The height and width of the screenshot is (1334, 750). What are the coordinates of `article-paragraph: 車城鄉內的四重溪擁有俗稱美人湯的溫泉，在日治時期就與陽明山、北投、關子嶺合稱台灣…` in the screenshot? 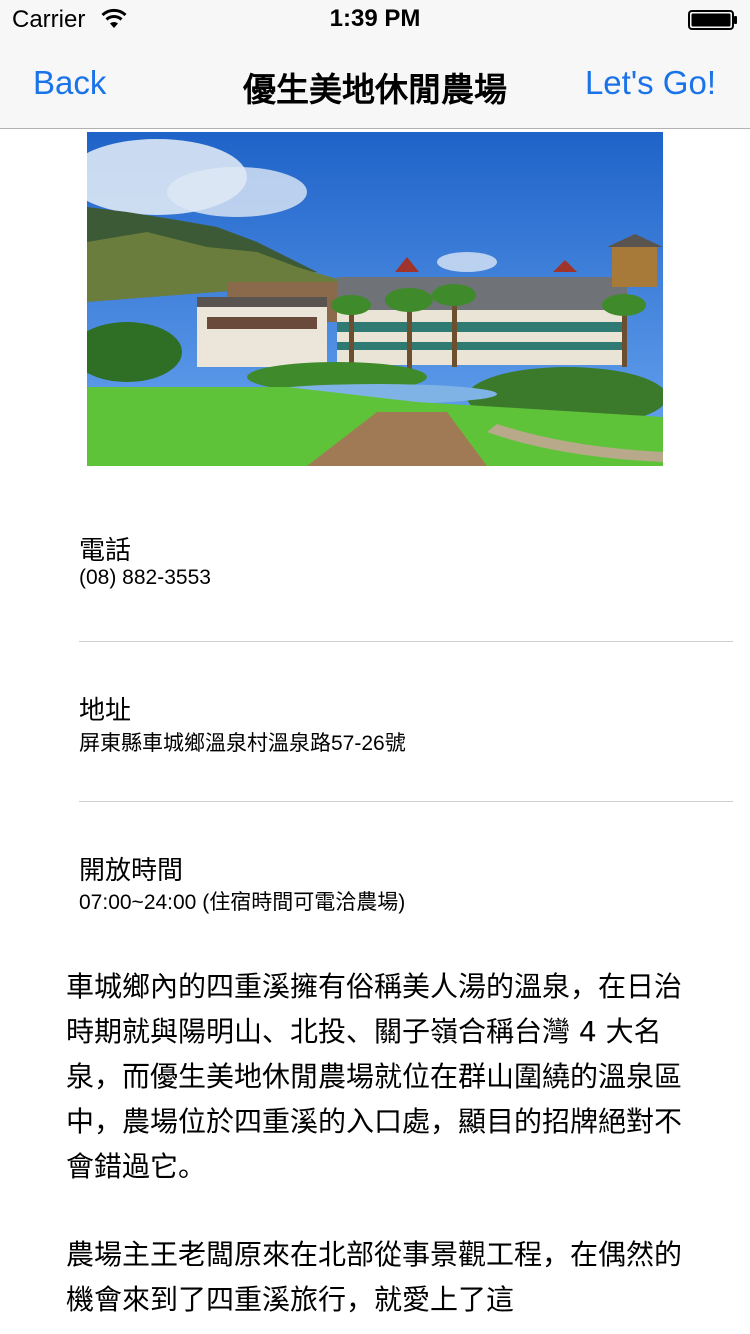 It's located at (374, 1076).